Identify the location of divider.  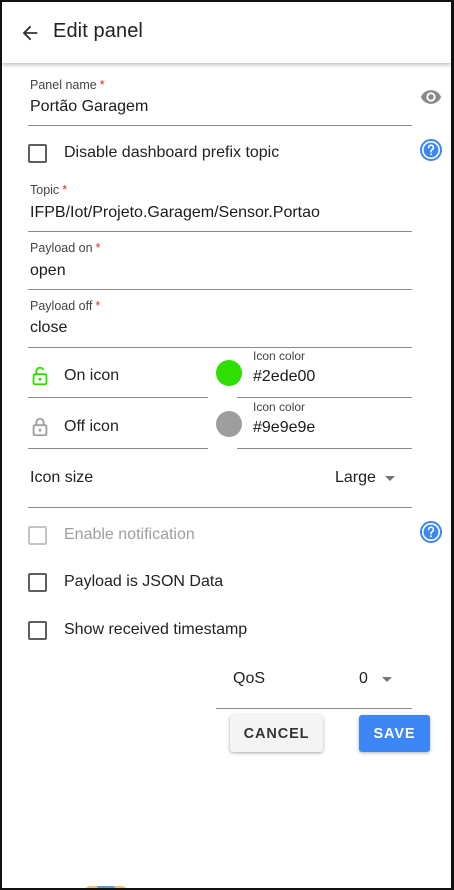
(220, 507).